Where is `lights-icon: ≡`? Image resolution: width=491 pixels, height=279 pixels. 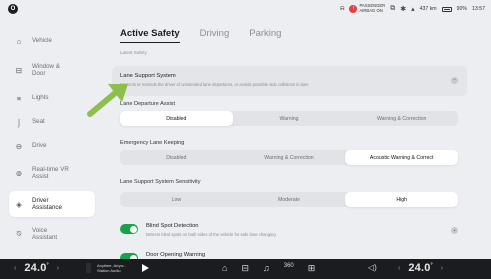
lights-icon: ≡ is located at coordinates (19, 98).